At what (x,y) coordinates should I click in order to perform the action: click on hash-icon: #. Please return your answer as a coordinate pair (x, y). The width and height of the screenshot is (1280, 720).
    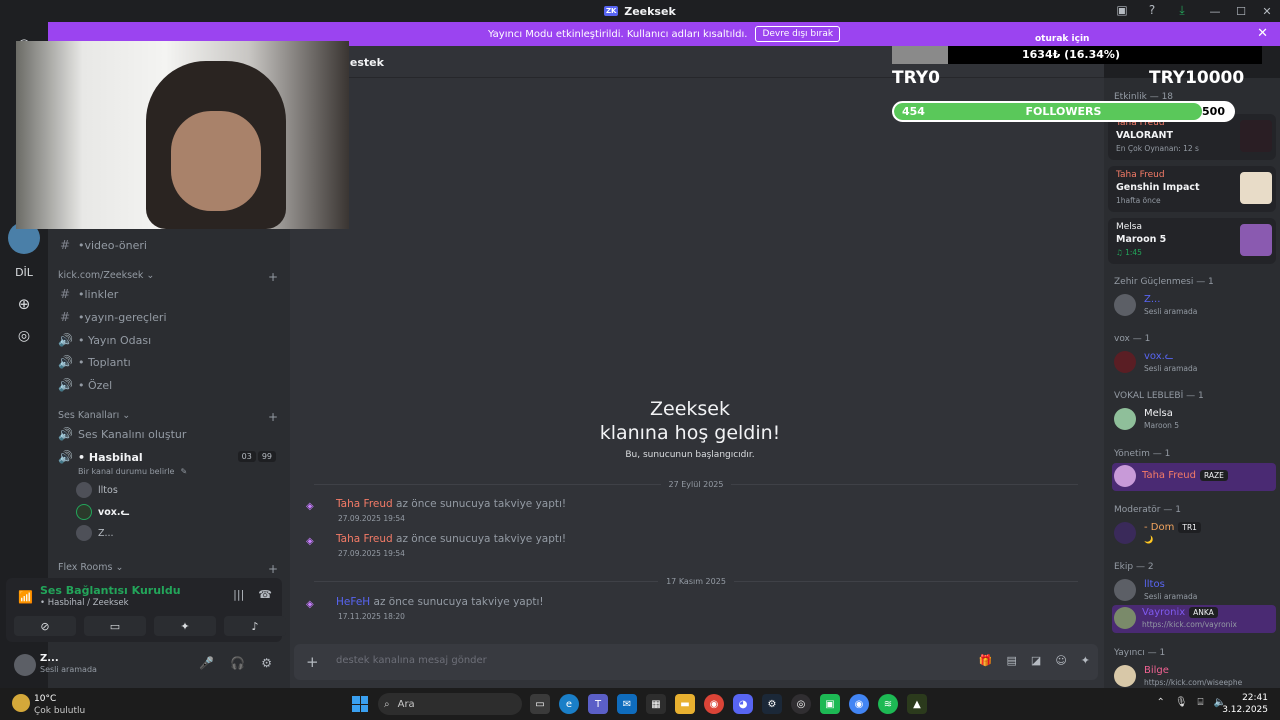
    Looking at the image, I should click on (65, 317).